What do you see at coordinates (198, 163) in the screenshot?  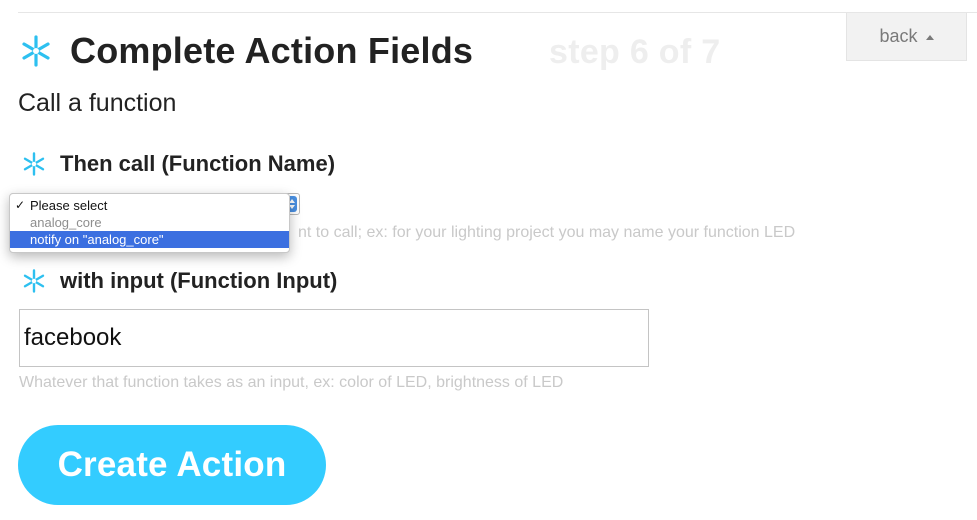 I see `function-name-label-text: Then call (Function Name)` at bounding box center [198, 163].